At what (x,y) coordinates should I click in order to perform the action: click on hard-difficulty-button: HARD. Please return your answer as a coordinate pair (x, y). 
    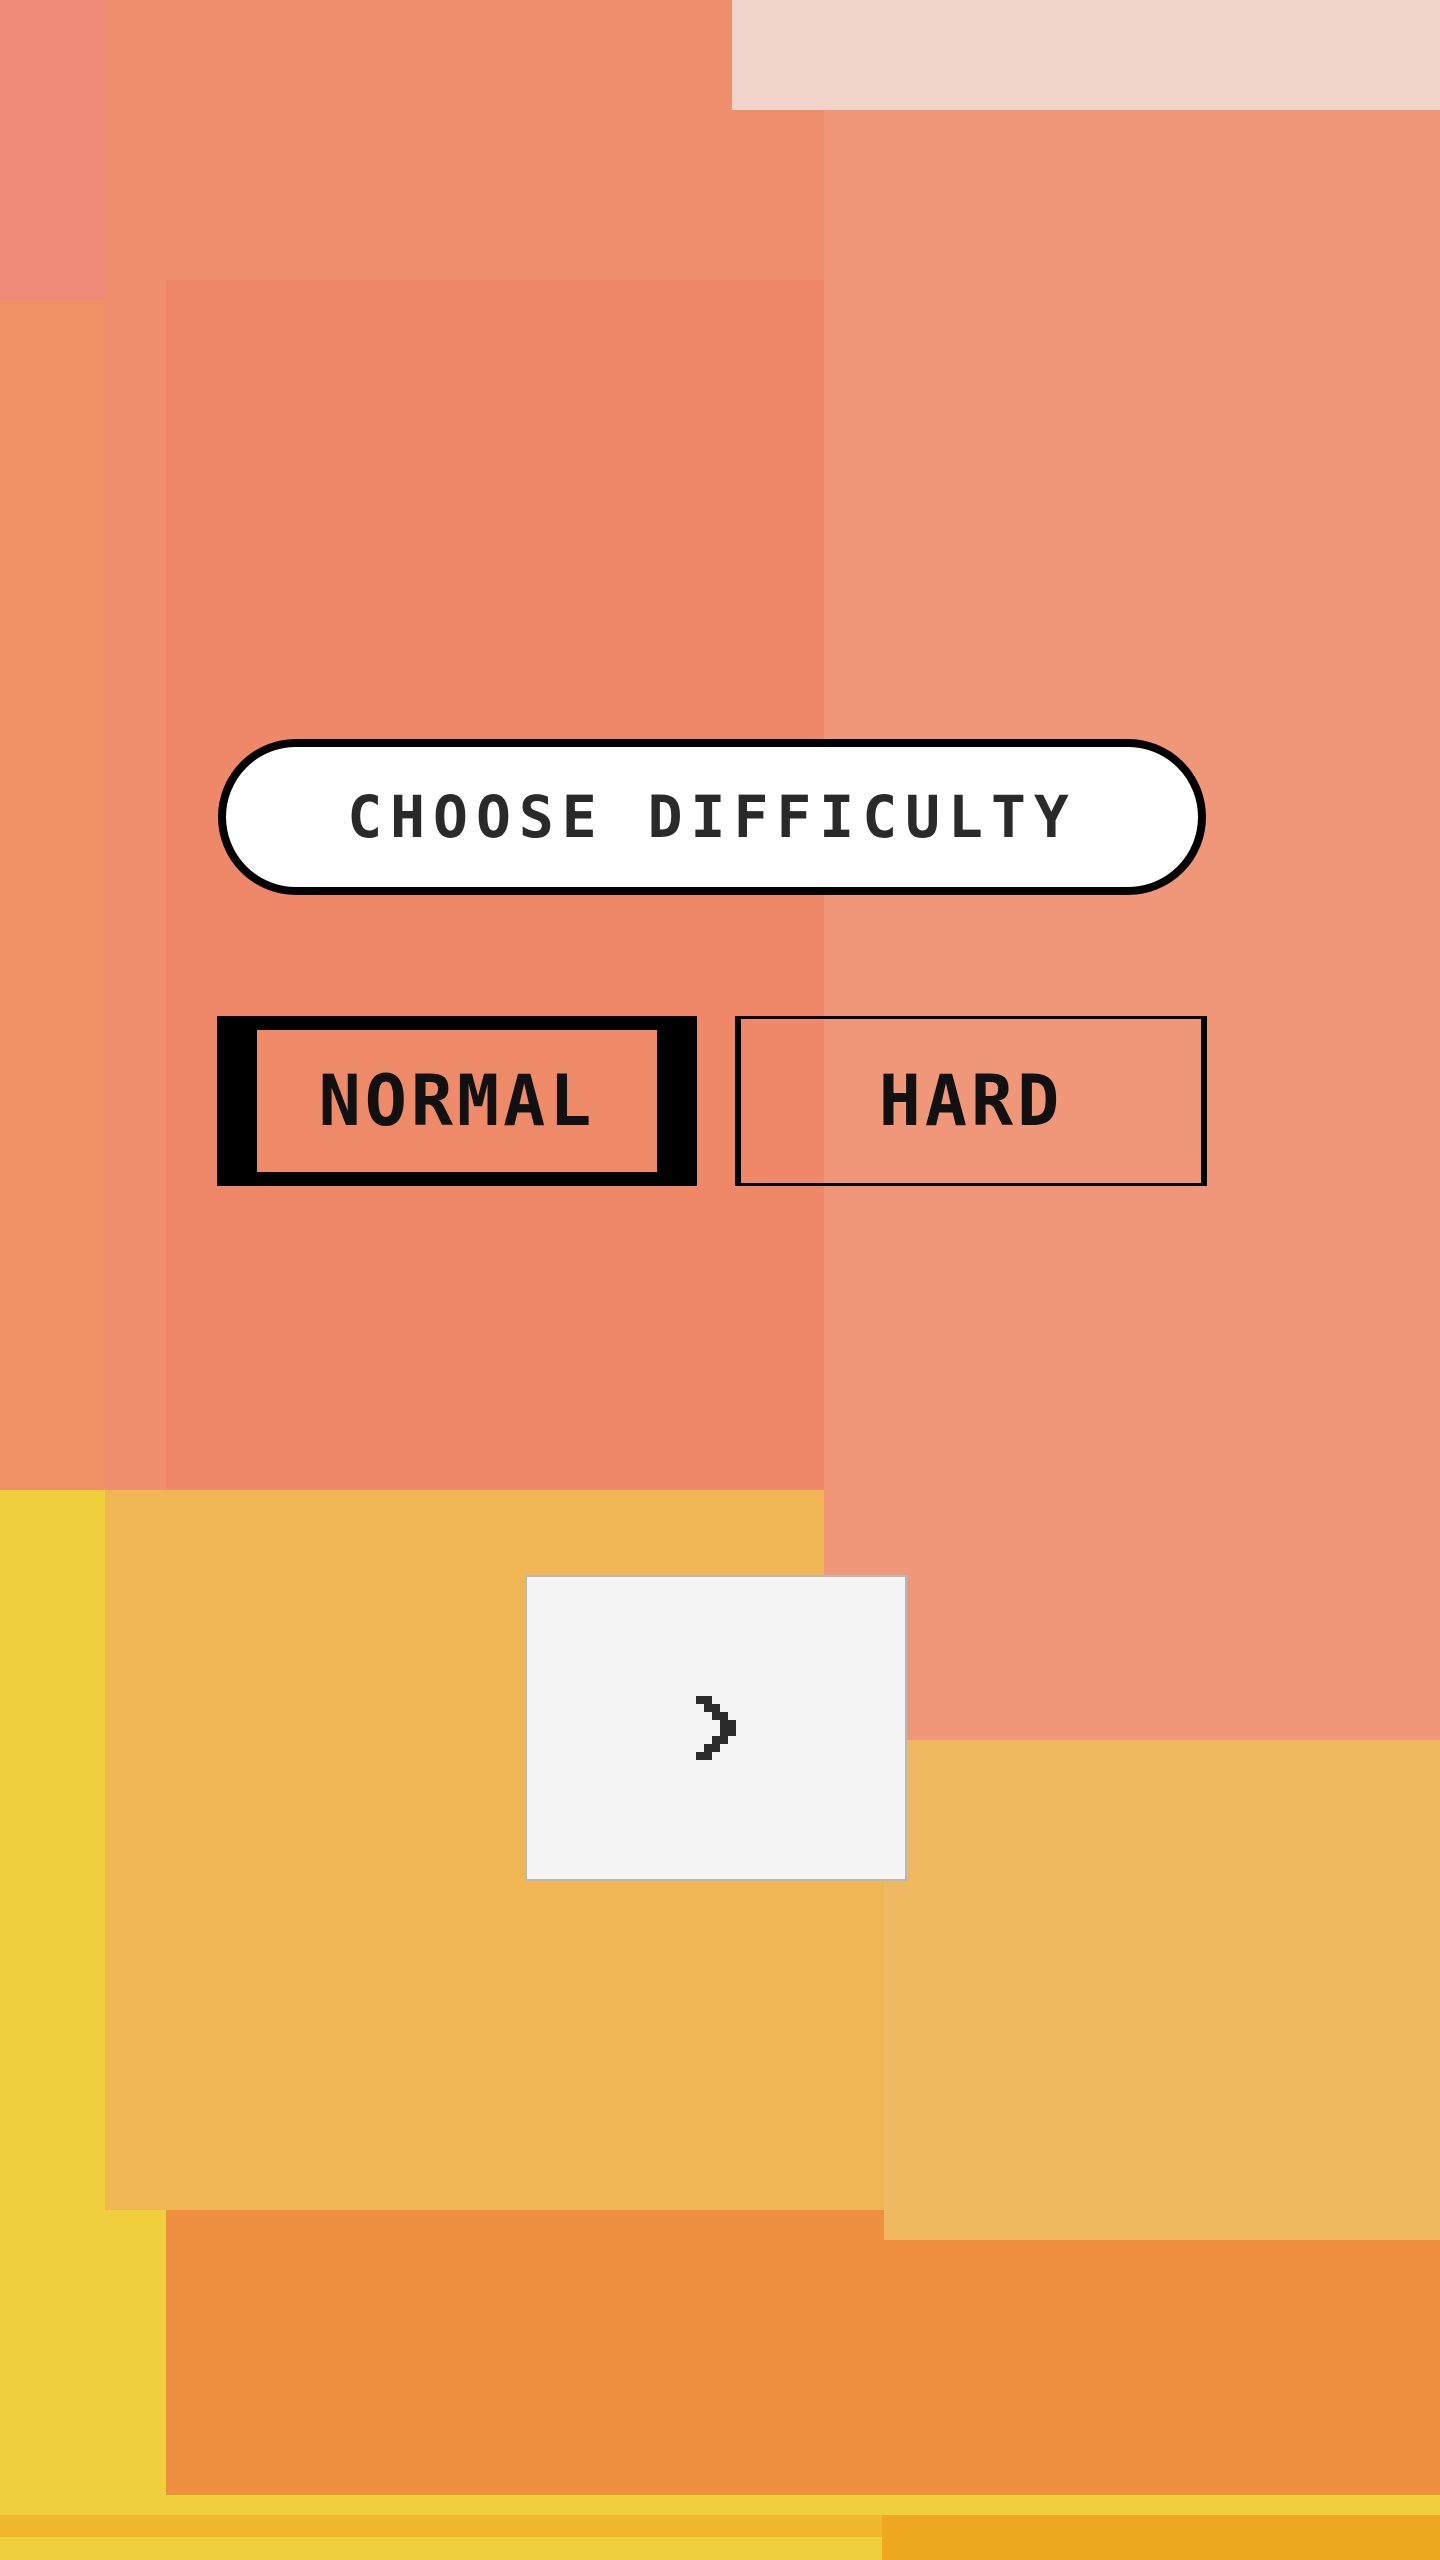
    Looking at the image, I should click on (971, 1101).